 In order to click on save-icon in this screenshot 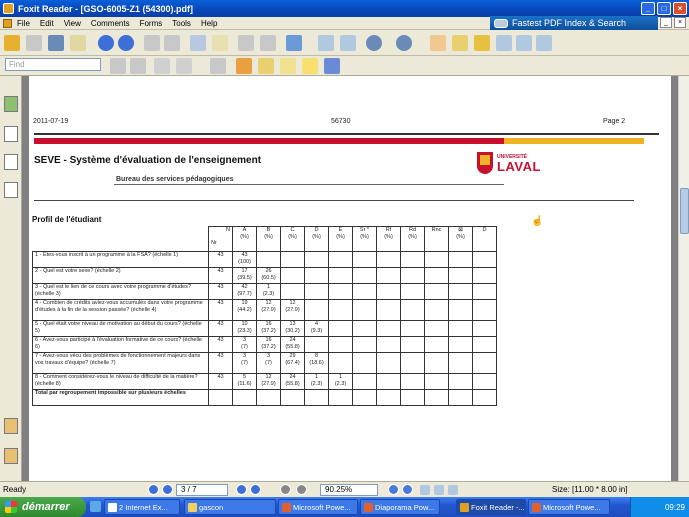, I will do `click(34, 43)`.